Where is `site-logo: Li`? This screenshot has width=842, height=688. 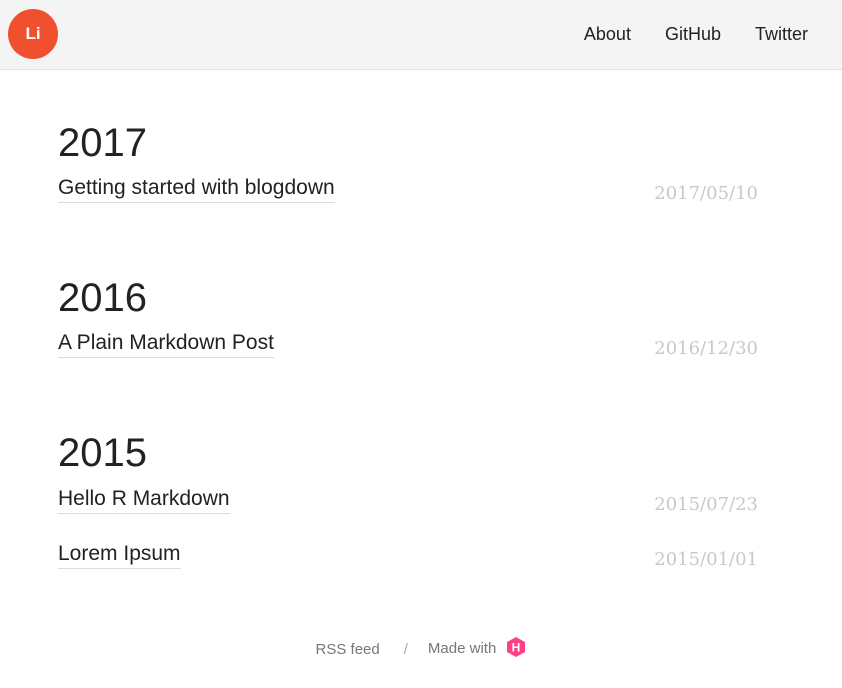
site-logo: Li is located at coordinates (33, 34).